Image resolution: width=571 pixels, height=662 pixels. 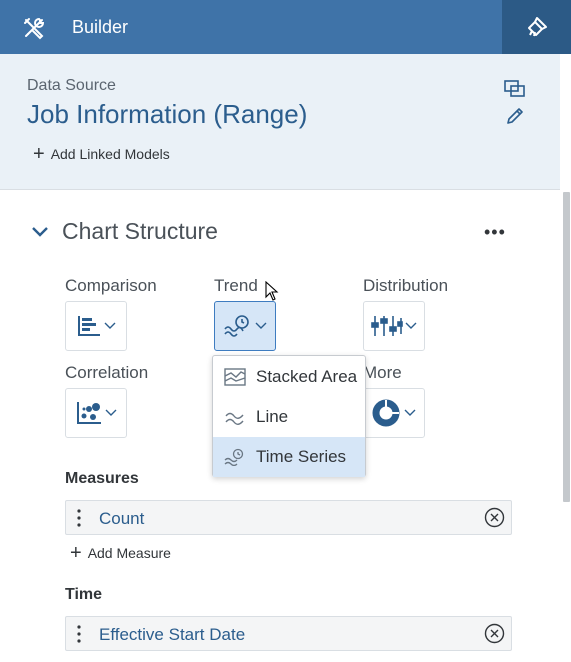 I want to click on chart-structure-header: Chart Structure, so click(x=124, y=231).